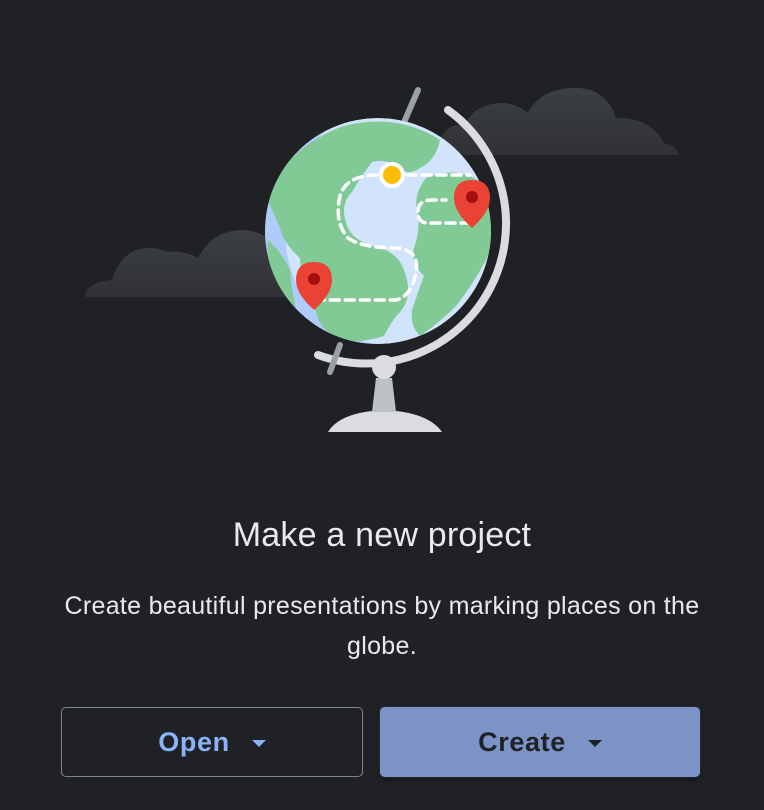 This screenshot has height=810, width=764. Describe the element at coordinates (194, 741) in the screenshot. I see `open-button-label: Open` at that location.